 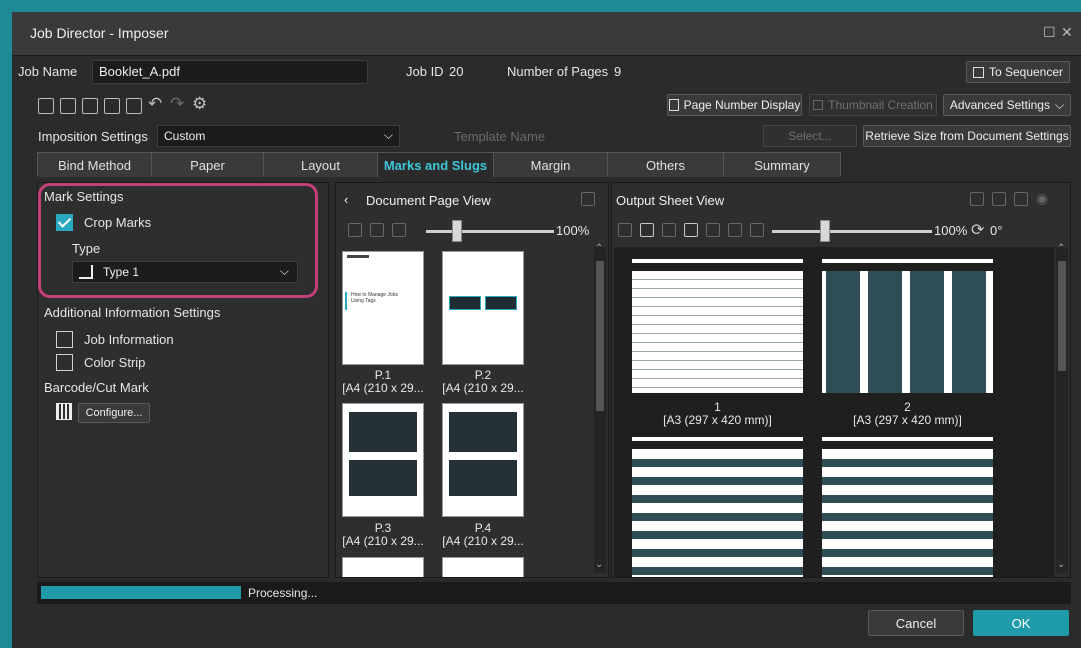 I want to click on mark-settings-heading: Mark Settings, so click(x=84, y=196).